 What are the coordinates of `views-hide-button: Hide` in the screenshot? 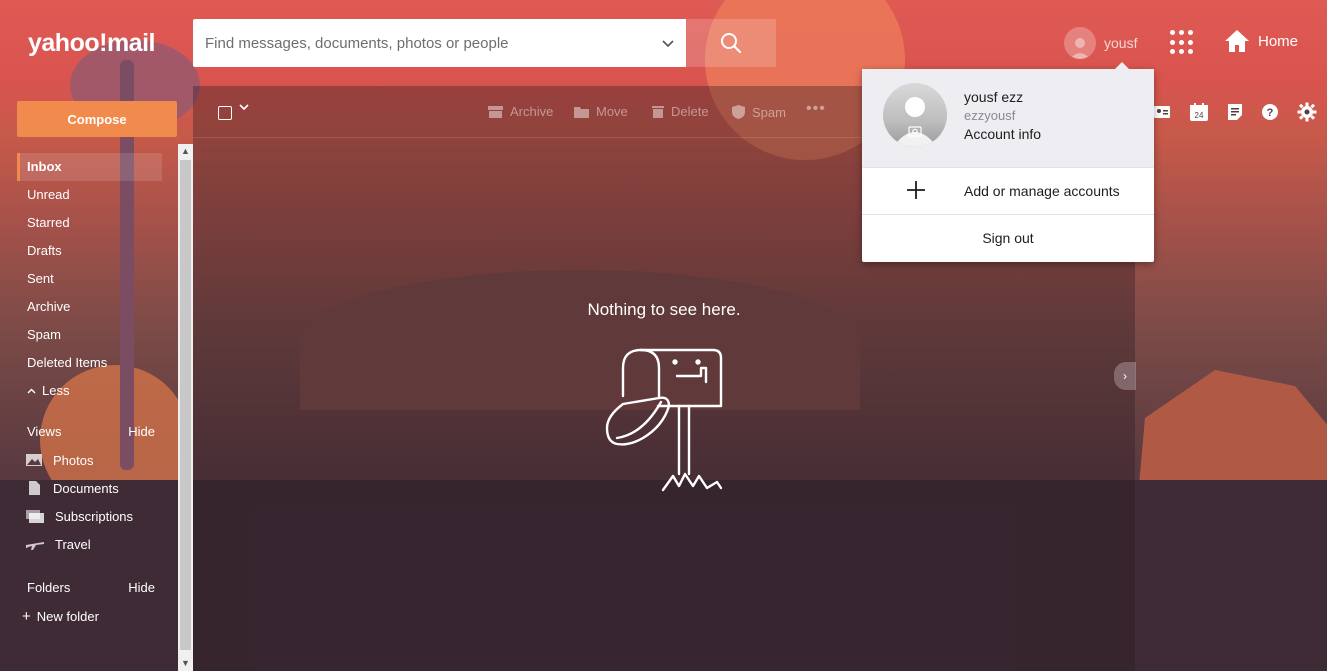 It's located at (141, 432).